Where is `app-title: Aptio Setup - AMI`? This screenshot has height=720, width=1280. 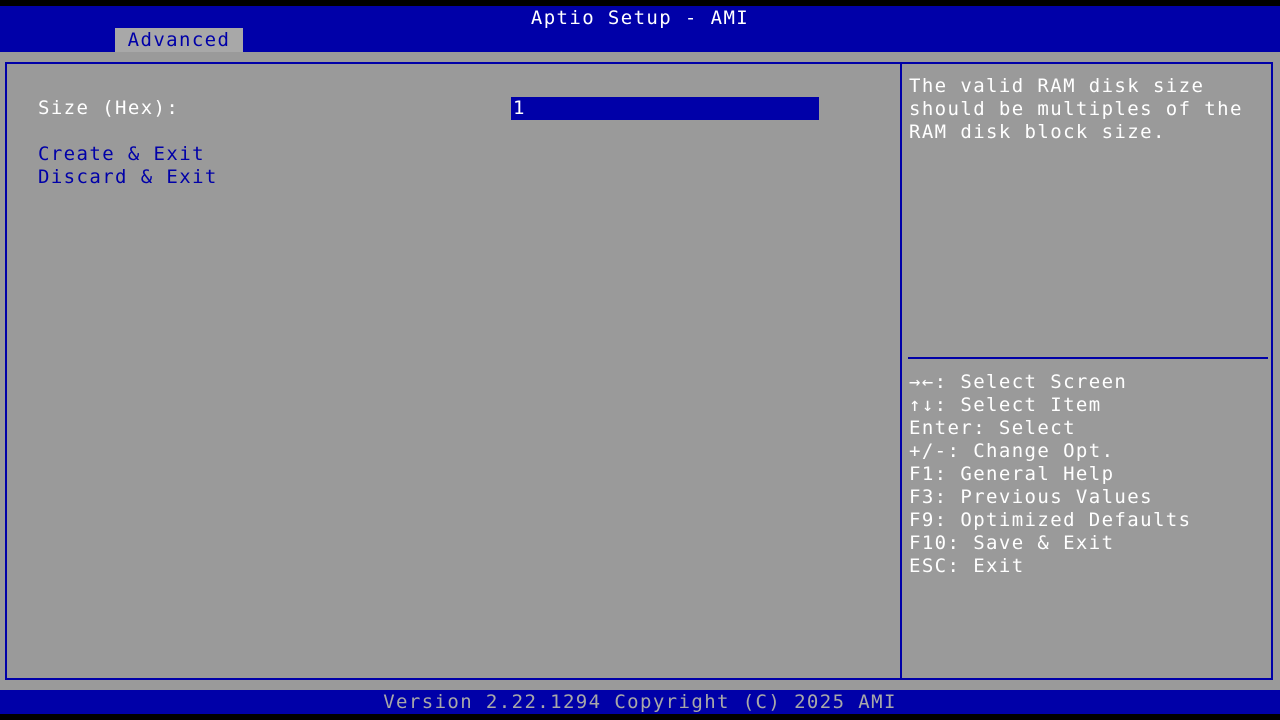
app-title: Aptio Setup - AMI is located at coordinates (640, 18).